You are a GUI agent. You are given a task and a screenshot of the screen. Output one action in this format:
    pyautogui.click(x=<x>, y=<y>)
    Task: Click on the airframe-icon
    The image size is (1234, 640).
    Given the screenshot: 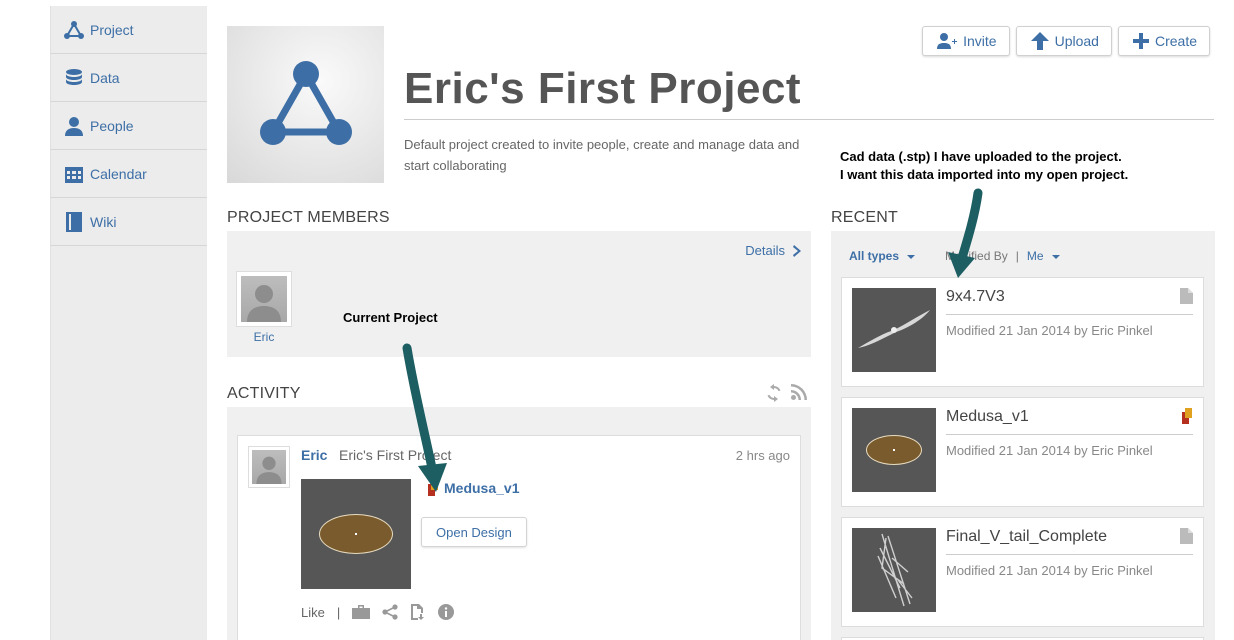 What is the action you would take?
    pyautogui.click(x=895, y=570)
    